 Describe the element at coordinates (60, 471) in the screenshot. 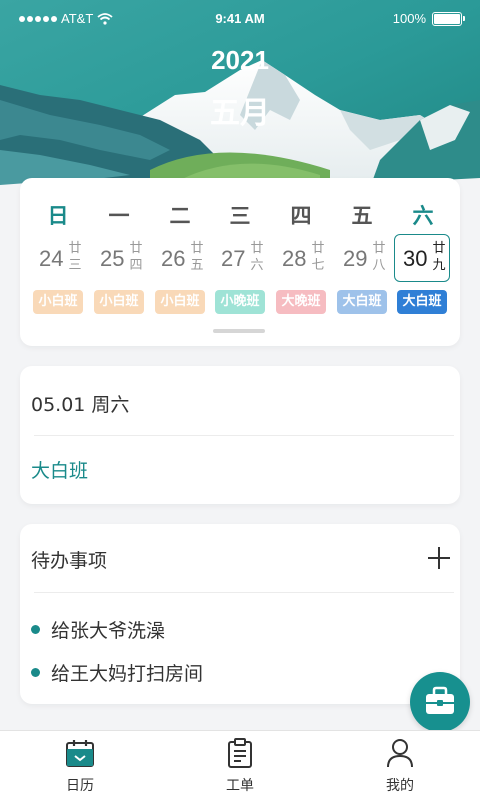

I see `selected-shift: 大白班` at that location.